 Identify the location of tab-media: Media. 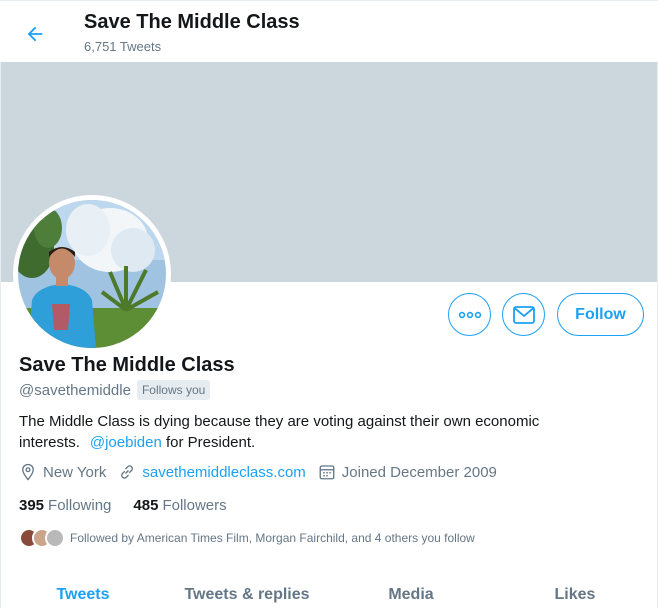
(411, 592).